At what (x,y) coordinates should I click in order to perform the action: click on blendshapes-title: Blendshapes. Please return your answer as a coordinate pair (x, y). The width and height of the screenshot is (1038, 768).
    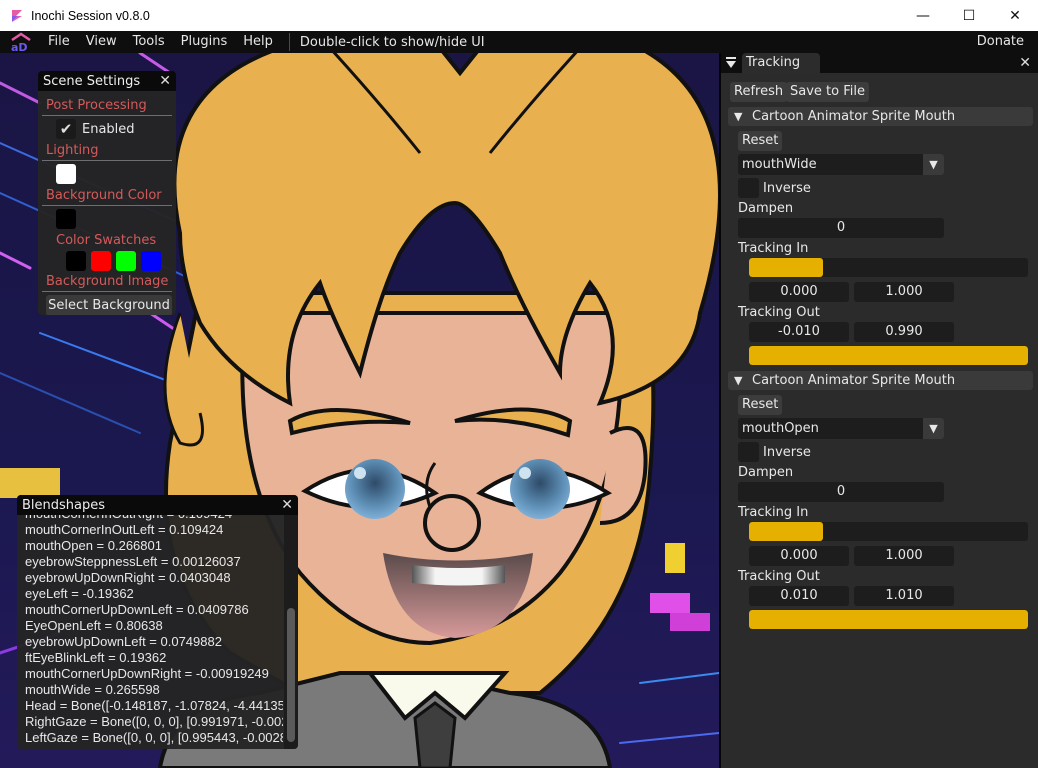
    Looking at the image, I should click on (64, 505).